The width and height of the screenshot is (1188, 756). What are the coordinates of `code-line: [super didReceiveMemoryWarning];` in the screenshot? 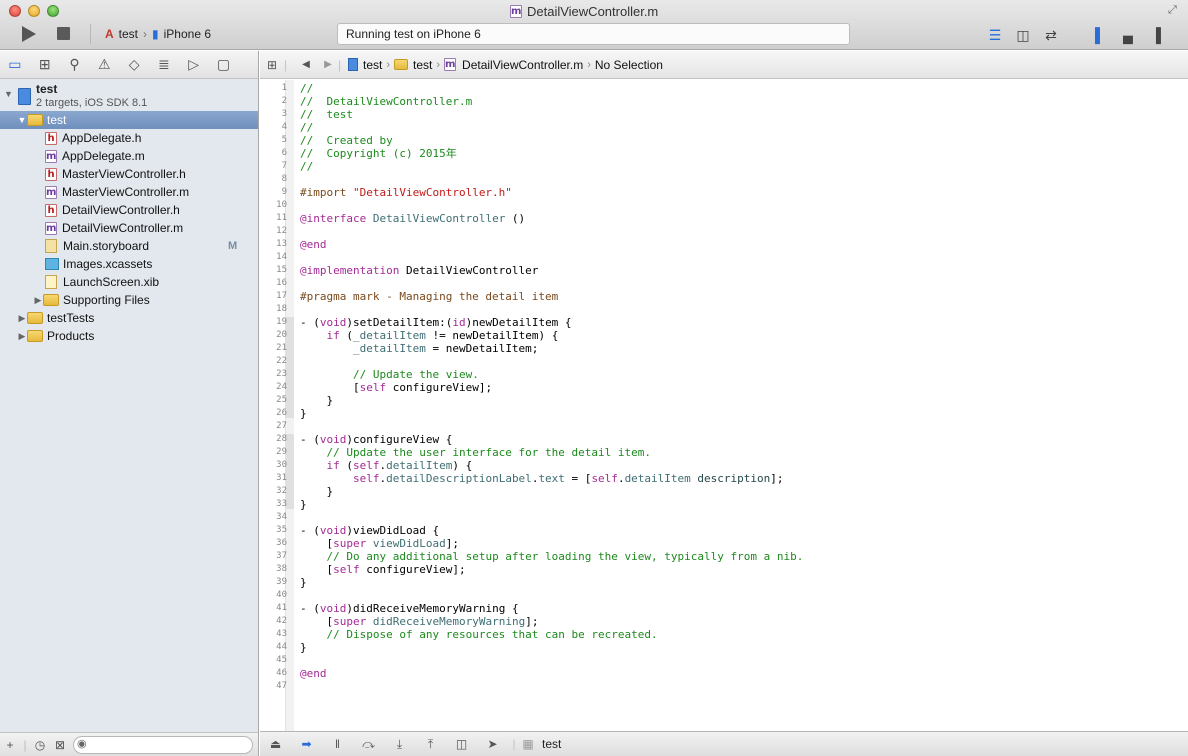 It's located at (419, 621).